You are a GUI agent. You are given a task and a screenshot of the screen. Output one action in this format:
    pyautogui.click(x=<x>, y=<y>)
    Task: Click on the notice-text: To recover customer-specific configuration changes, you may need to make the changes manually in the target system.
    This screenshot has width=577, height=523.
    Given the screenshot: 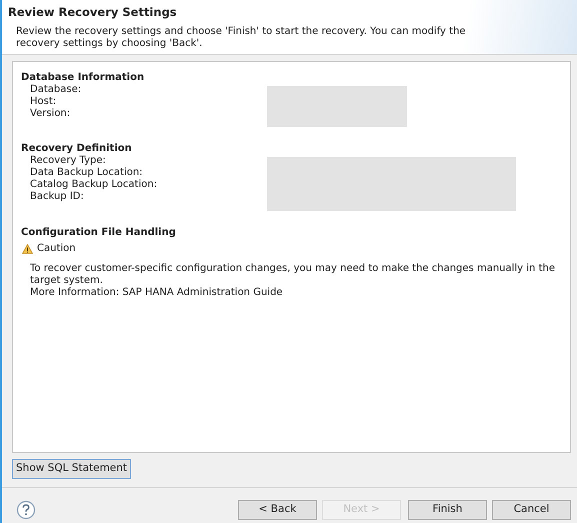 What is the action you would take?
    pyautogui.click(x=293, y=274)
    